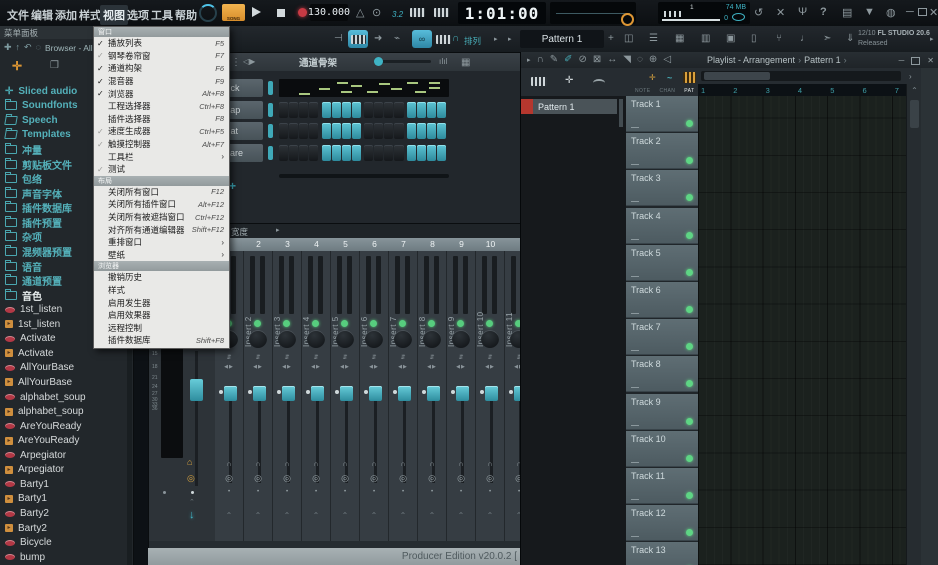 This screenshot has height=565, width=938. I want to click on picker-tab-pat: PAT, so click(689, 91).